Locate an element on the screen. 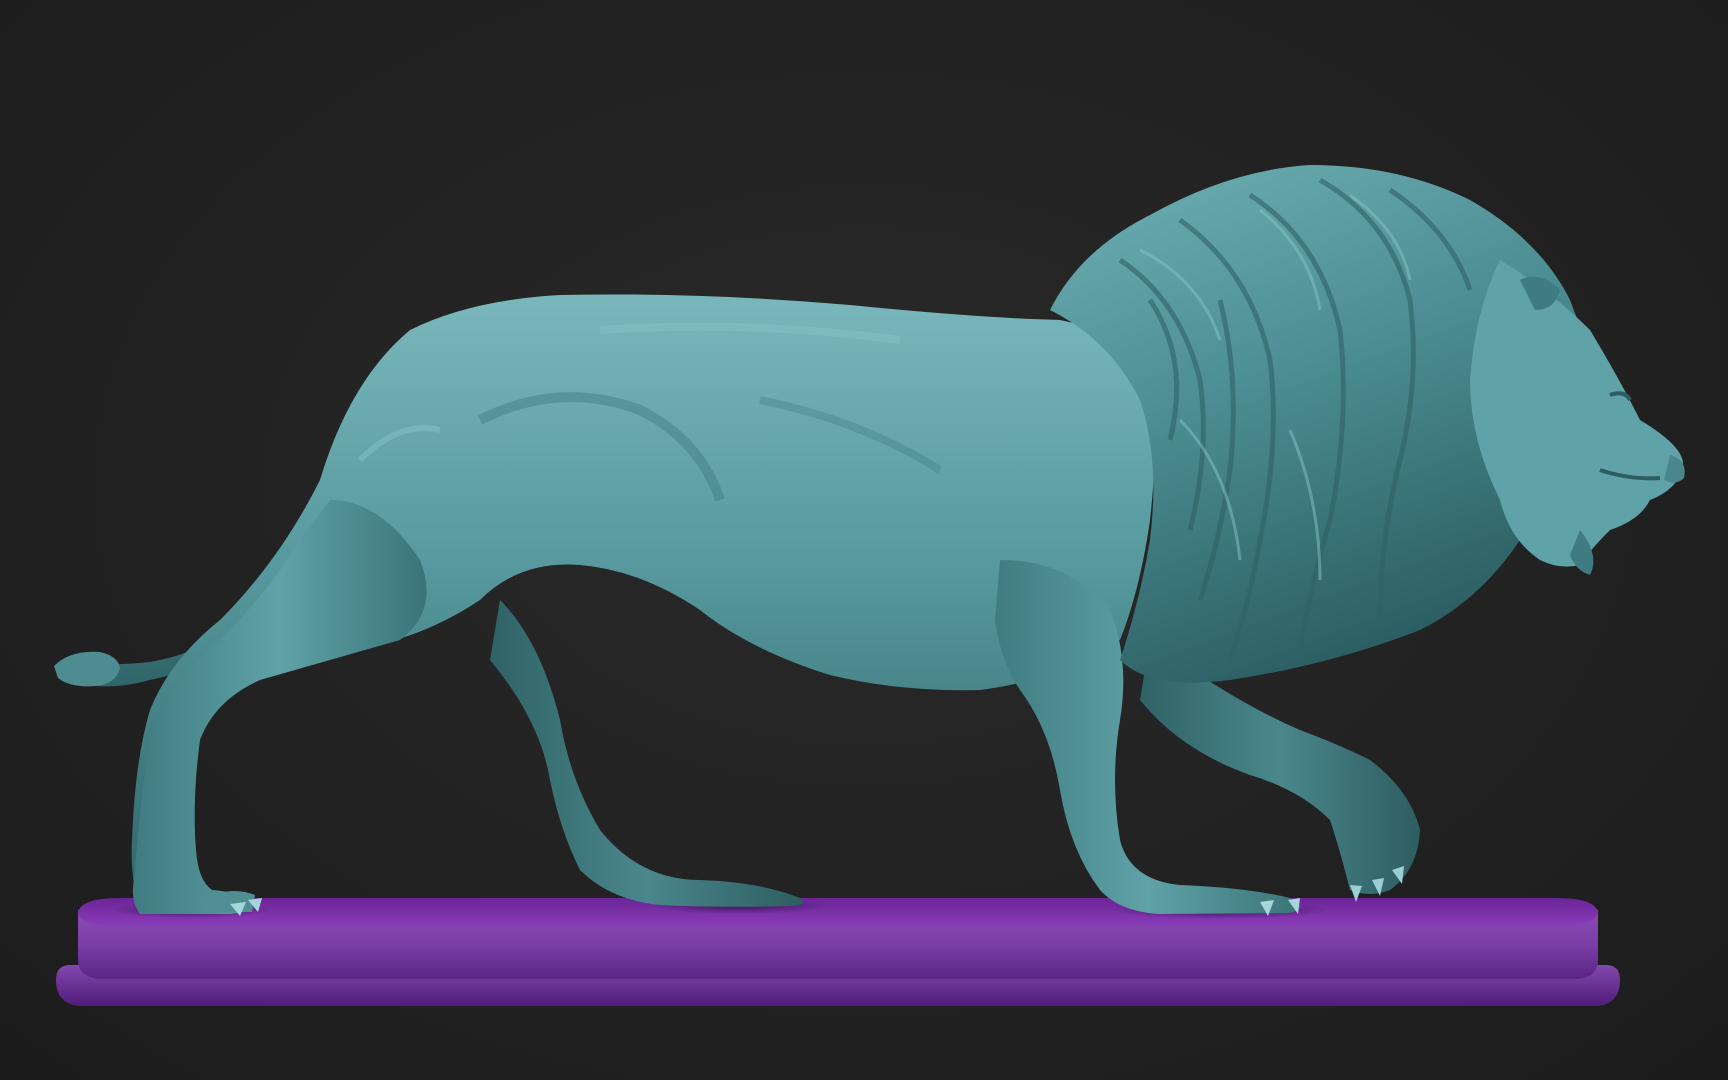 Image resolution: width=1728 pixels, height=1080 pixels. pedestal is located at coordinates (838, 952).